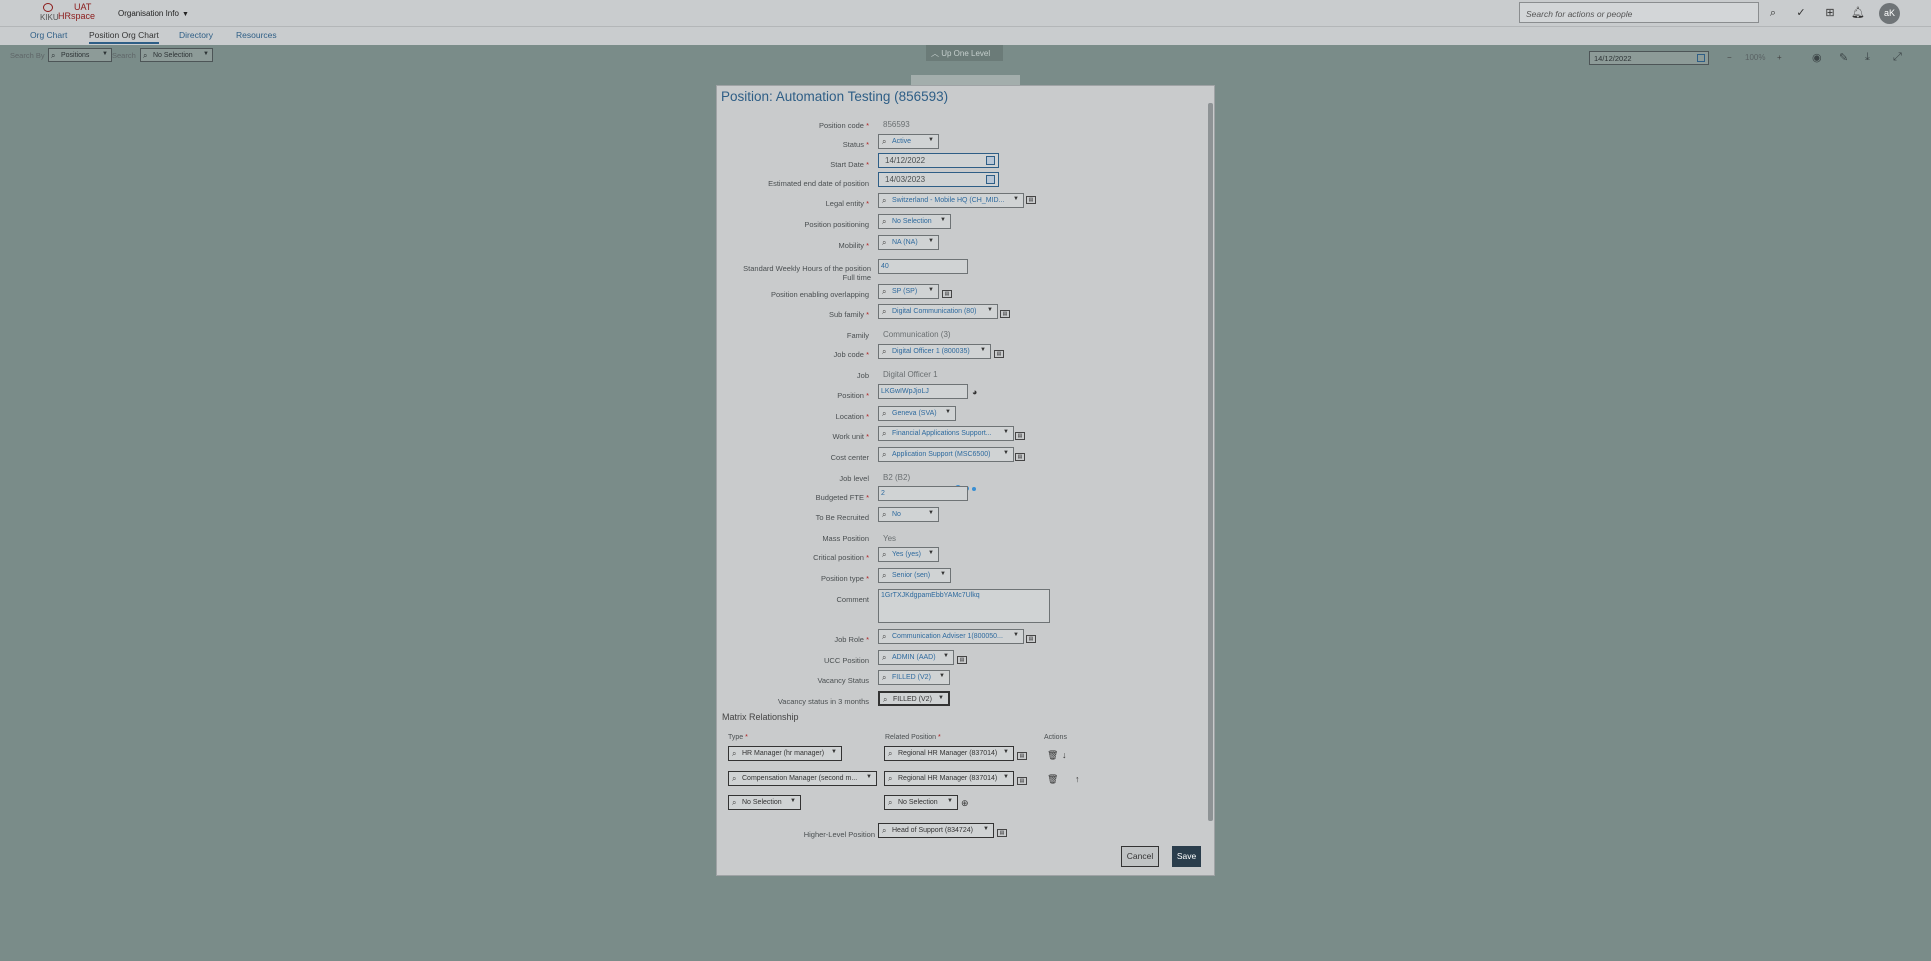 Image resolution: width=1931 pixels, height=961 pixels. Describe the element at coordinates (938, 179) in the screenshot. I see `end-date-input: 14/03/2023` at that location.